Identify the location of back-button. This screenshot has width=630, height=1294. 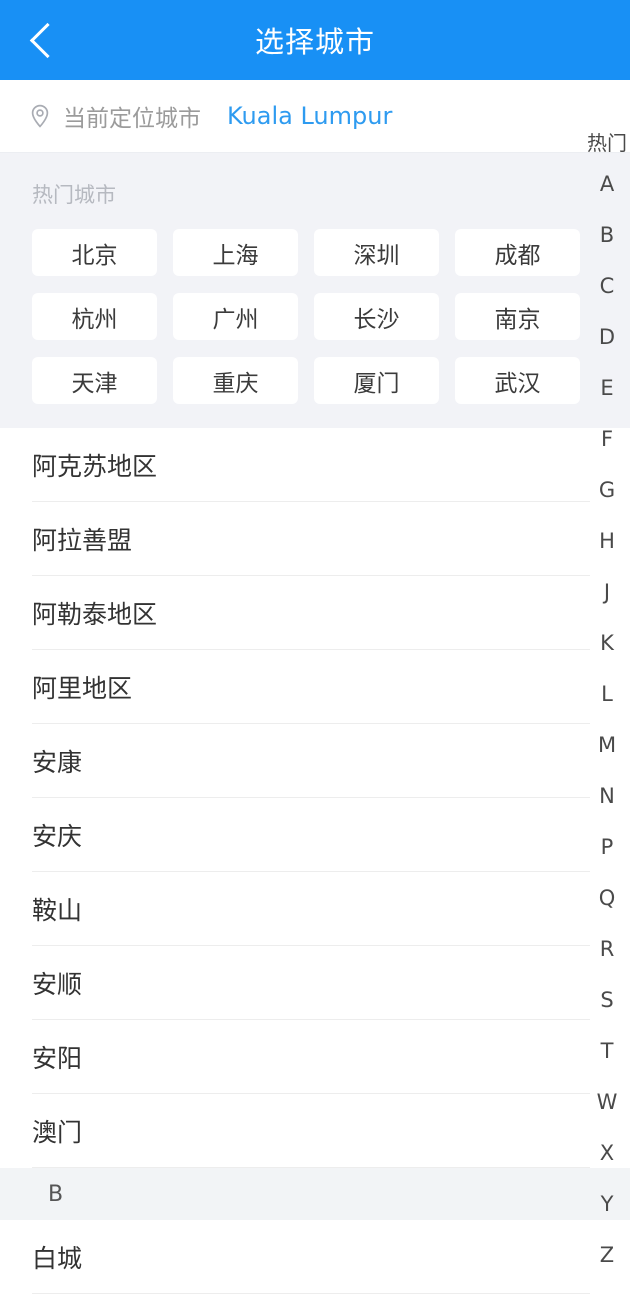
(44, 40).